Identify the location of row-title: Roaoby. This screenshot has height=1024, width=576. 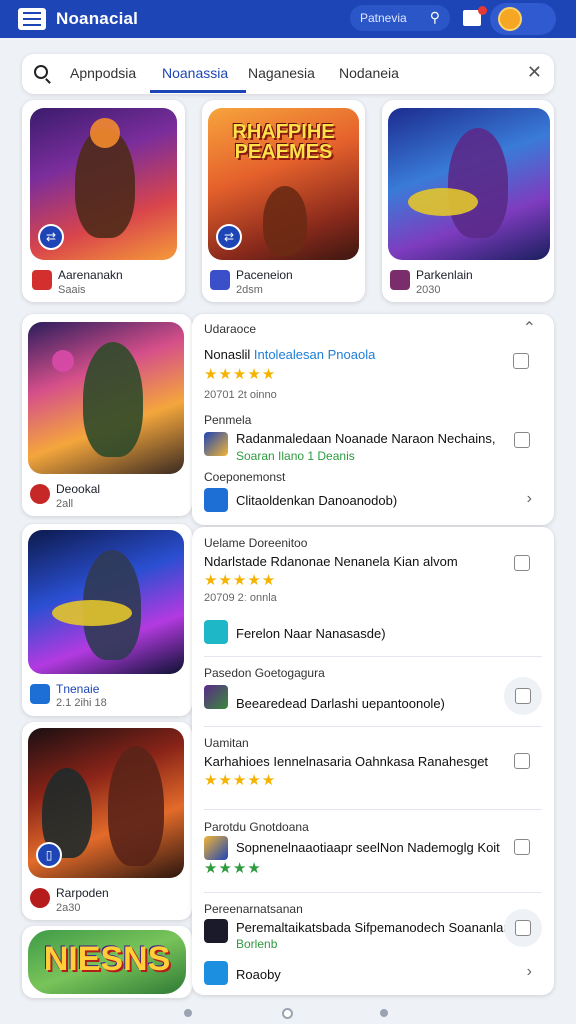
(258, 974).